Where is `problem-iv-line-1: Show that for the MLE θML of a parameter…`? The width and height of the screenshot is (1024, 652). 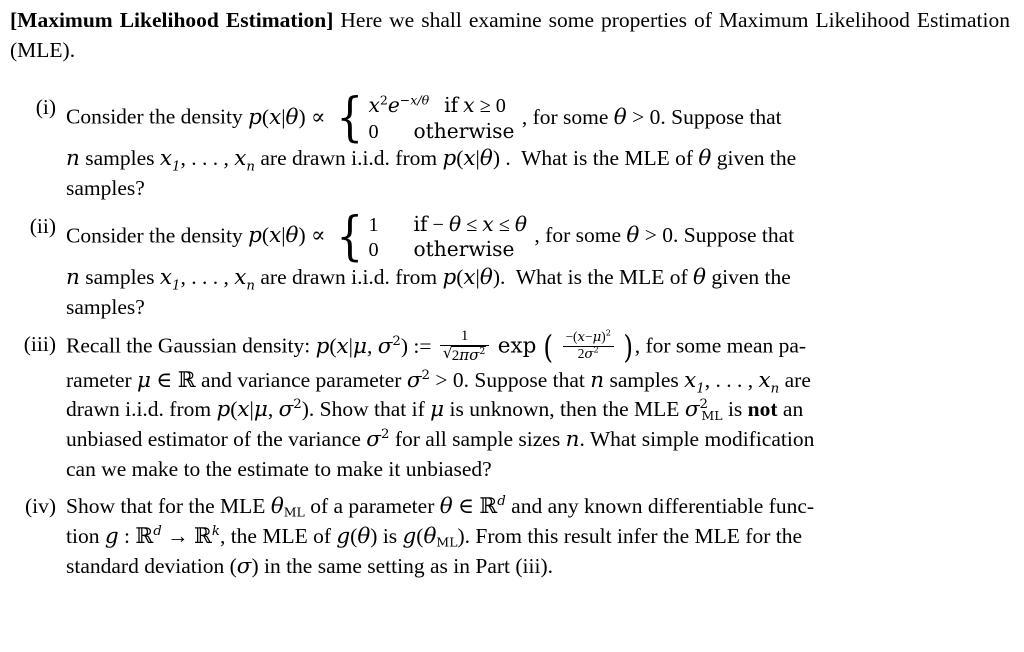 problem-iv-line-1: Show that for the MLE θML of a parameter… is located at coordinates (440, 507).